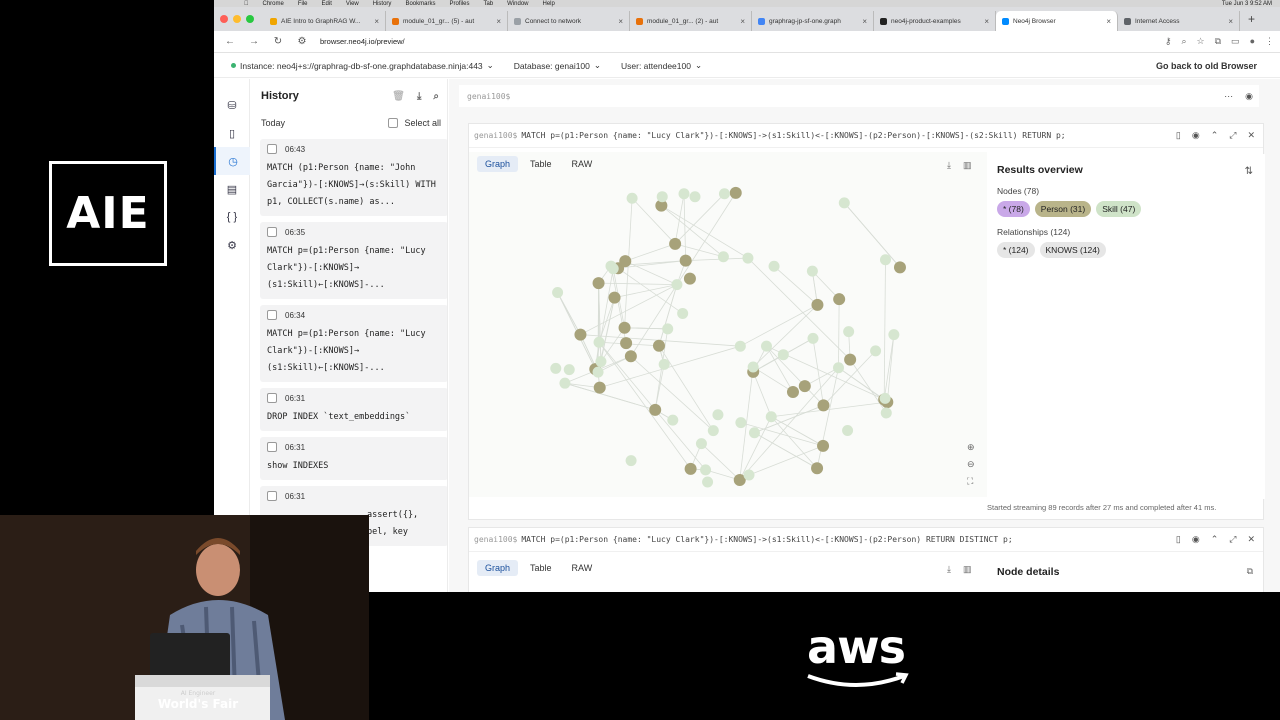 This screenshot has height=720, width=1280. What do you see at coordinates (1196, 539) in the screenshot?
I see `rerun-icon: ◉` at bounding box center [1196, 539].